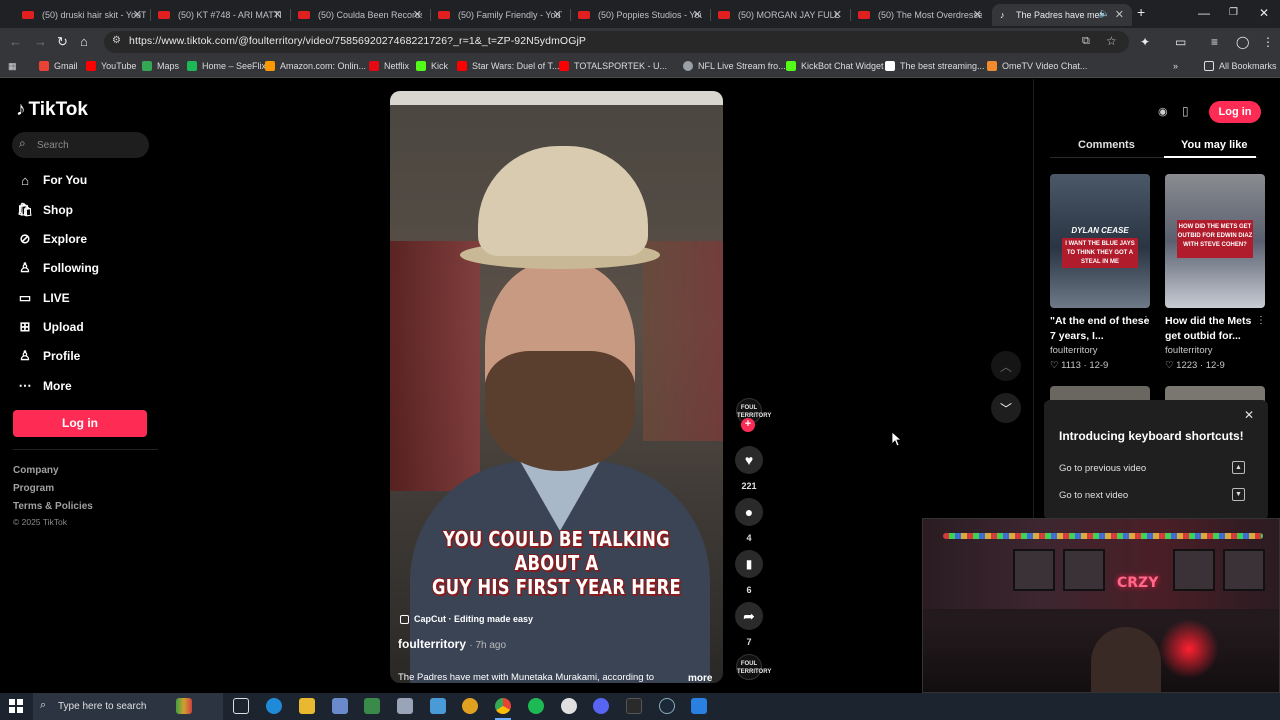 This screenshot has width=1280, height=720. Describe the element at coordinates (44, 210) in the screenshot. I see `nav-shop: 🛍 Shop` at that location.